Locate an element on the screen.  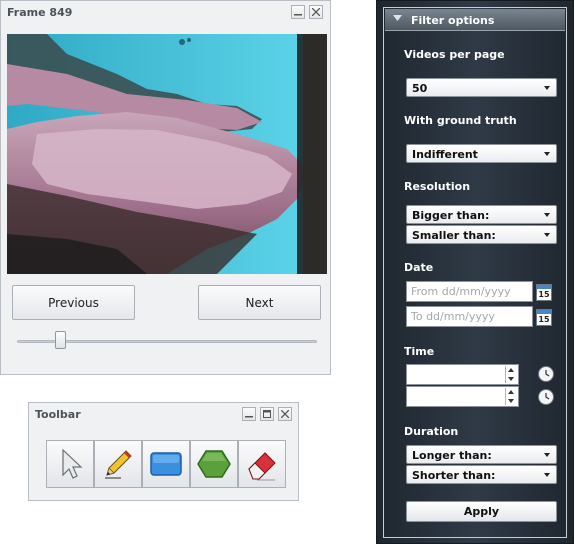
resolution-smaller-select: Smaller than: is located at coordinates (481, 234).